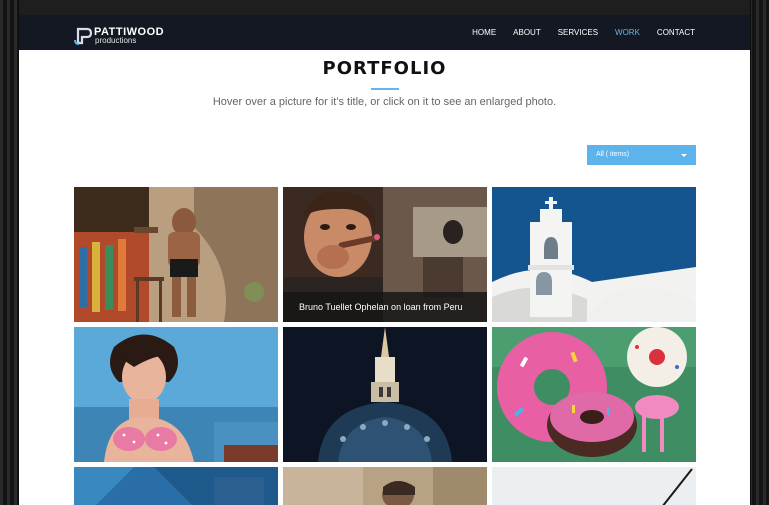 The image size is (769, 505). What do you see at coordinates (676, 32) in the screenshot?
I see `nav-contact: CONTACT` at bounding box center [676, 32].